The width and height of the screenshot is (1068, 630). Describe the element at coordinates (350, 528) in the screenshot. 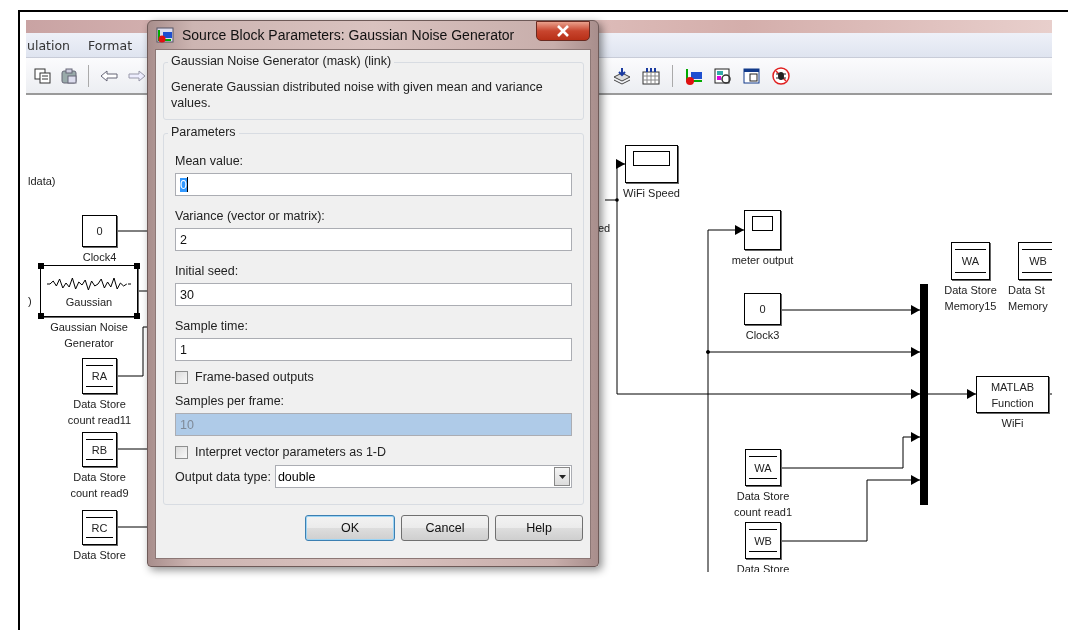

I see `dialog-button: OK` at that location.